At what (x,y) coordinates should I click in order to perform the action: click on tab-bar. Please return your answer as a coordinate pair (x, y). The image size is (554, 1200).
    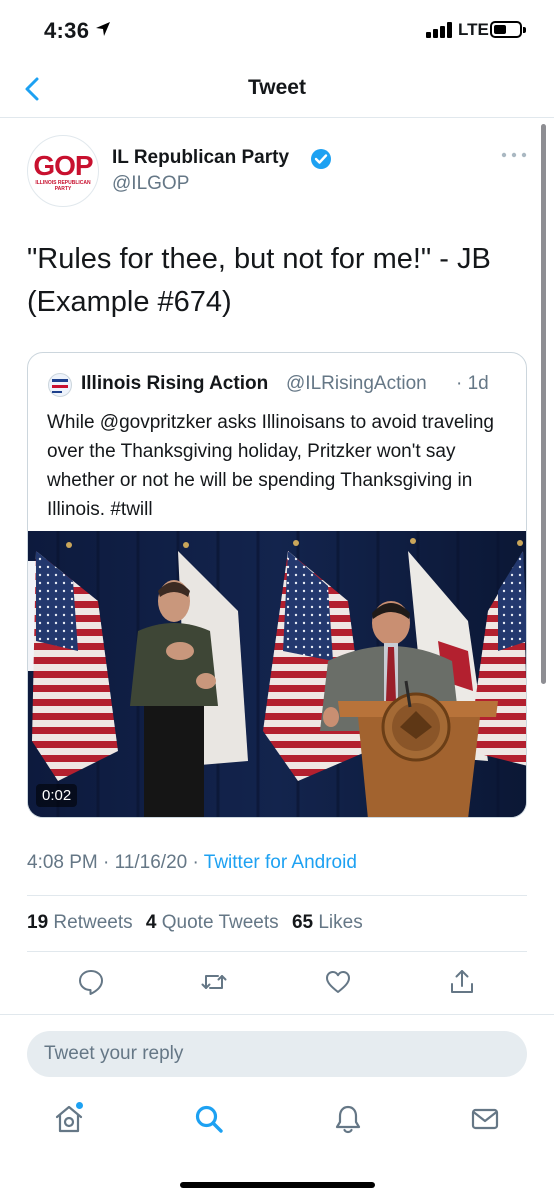
    Looking at the image, I should click on (277, 1125).